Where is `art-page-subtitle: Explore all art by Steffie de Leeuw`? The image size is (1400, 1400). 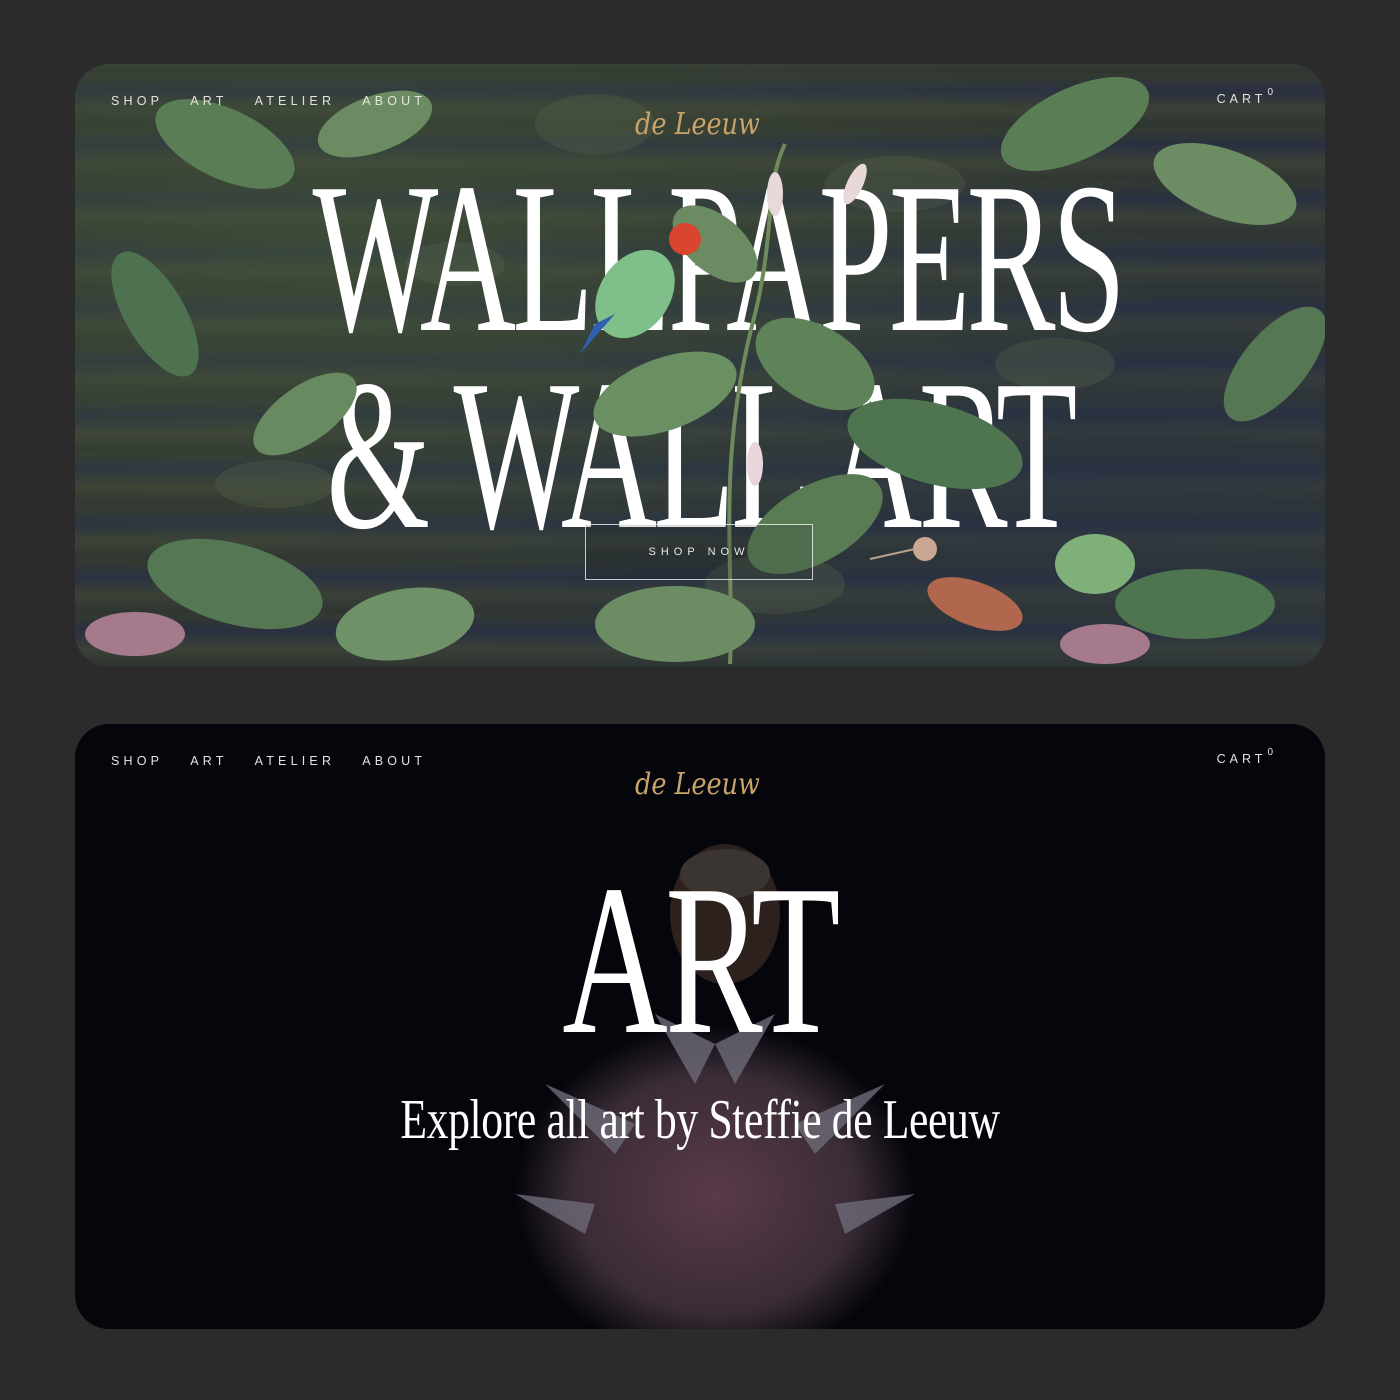
art-page-subtitle: Explore all art by Steffie de Leeuw is located at coordinates (700, 1120).